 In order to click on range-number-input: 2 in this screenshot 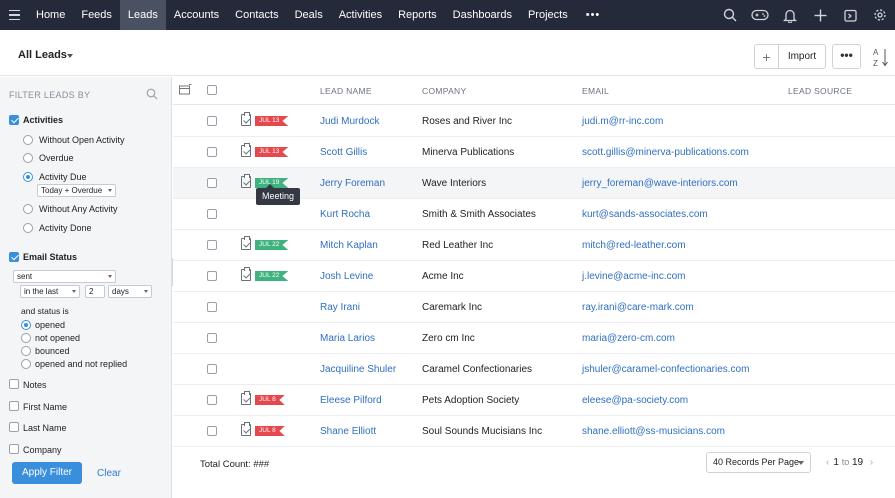, I will do `click(95, 291)`.